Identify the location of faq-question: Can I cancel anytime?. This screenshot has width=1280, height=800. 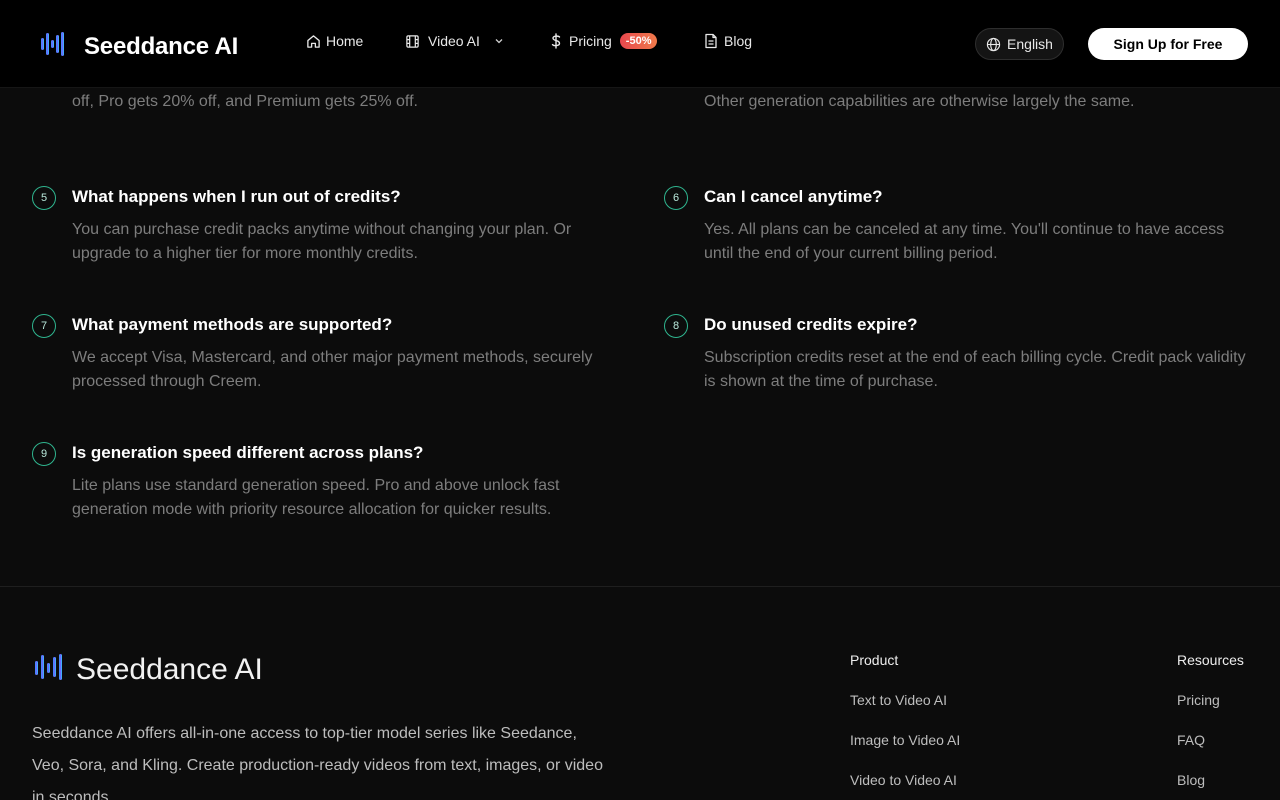
(793, 196).